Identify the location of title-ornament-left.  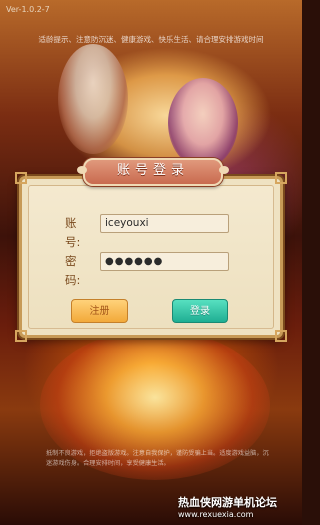
(82, 170).